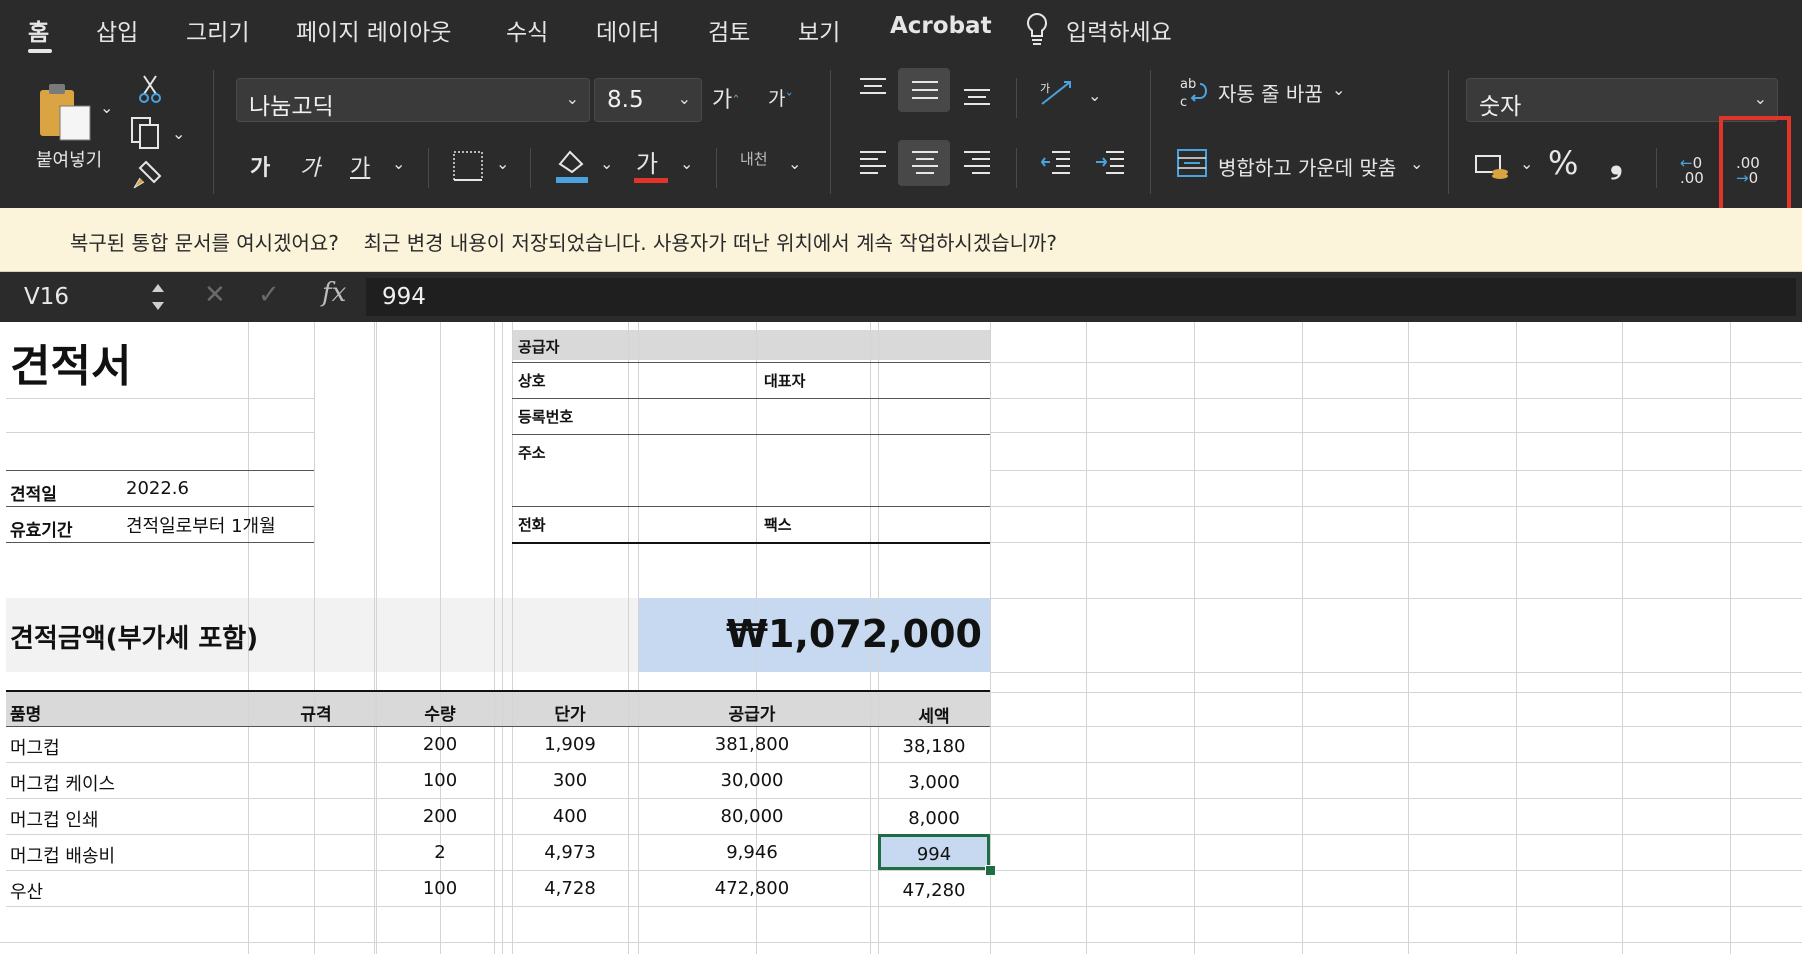 The height and width of the screenshot is (954, 1802). Describe the element at coordinates (106, 107) in the screenshot. I see `paste-dropdown-icon: ⌄` at that location.